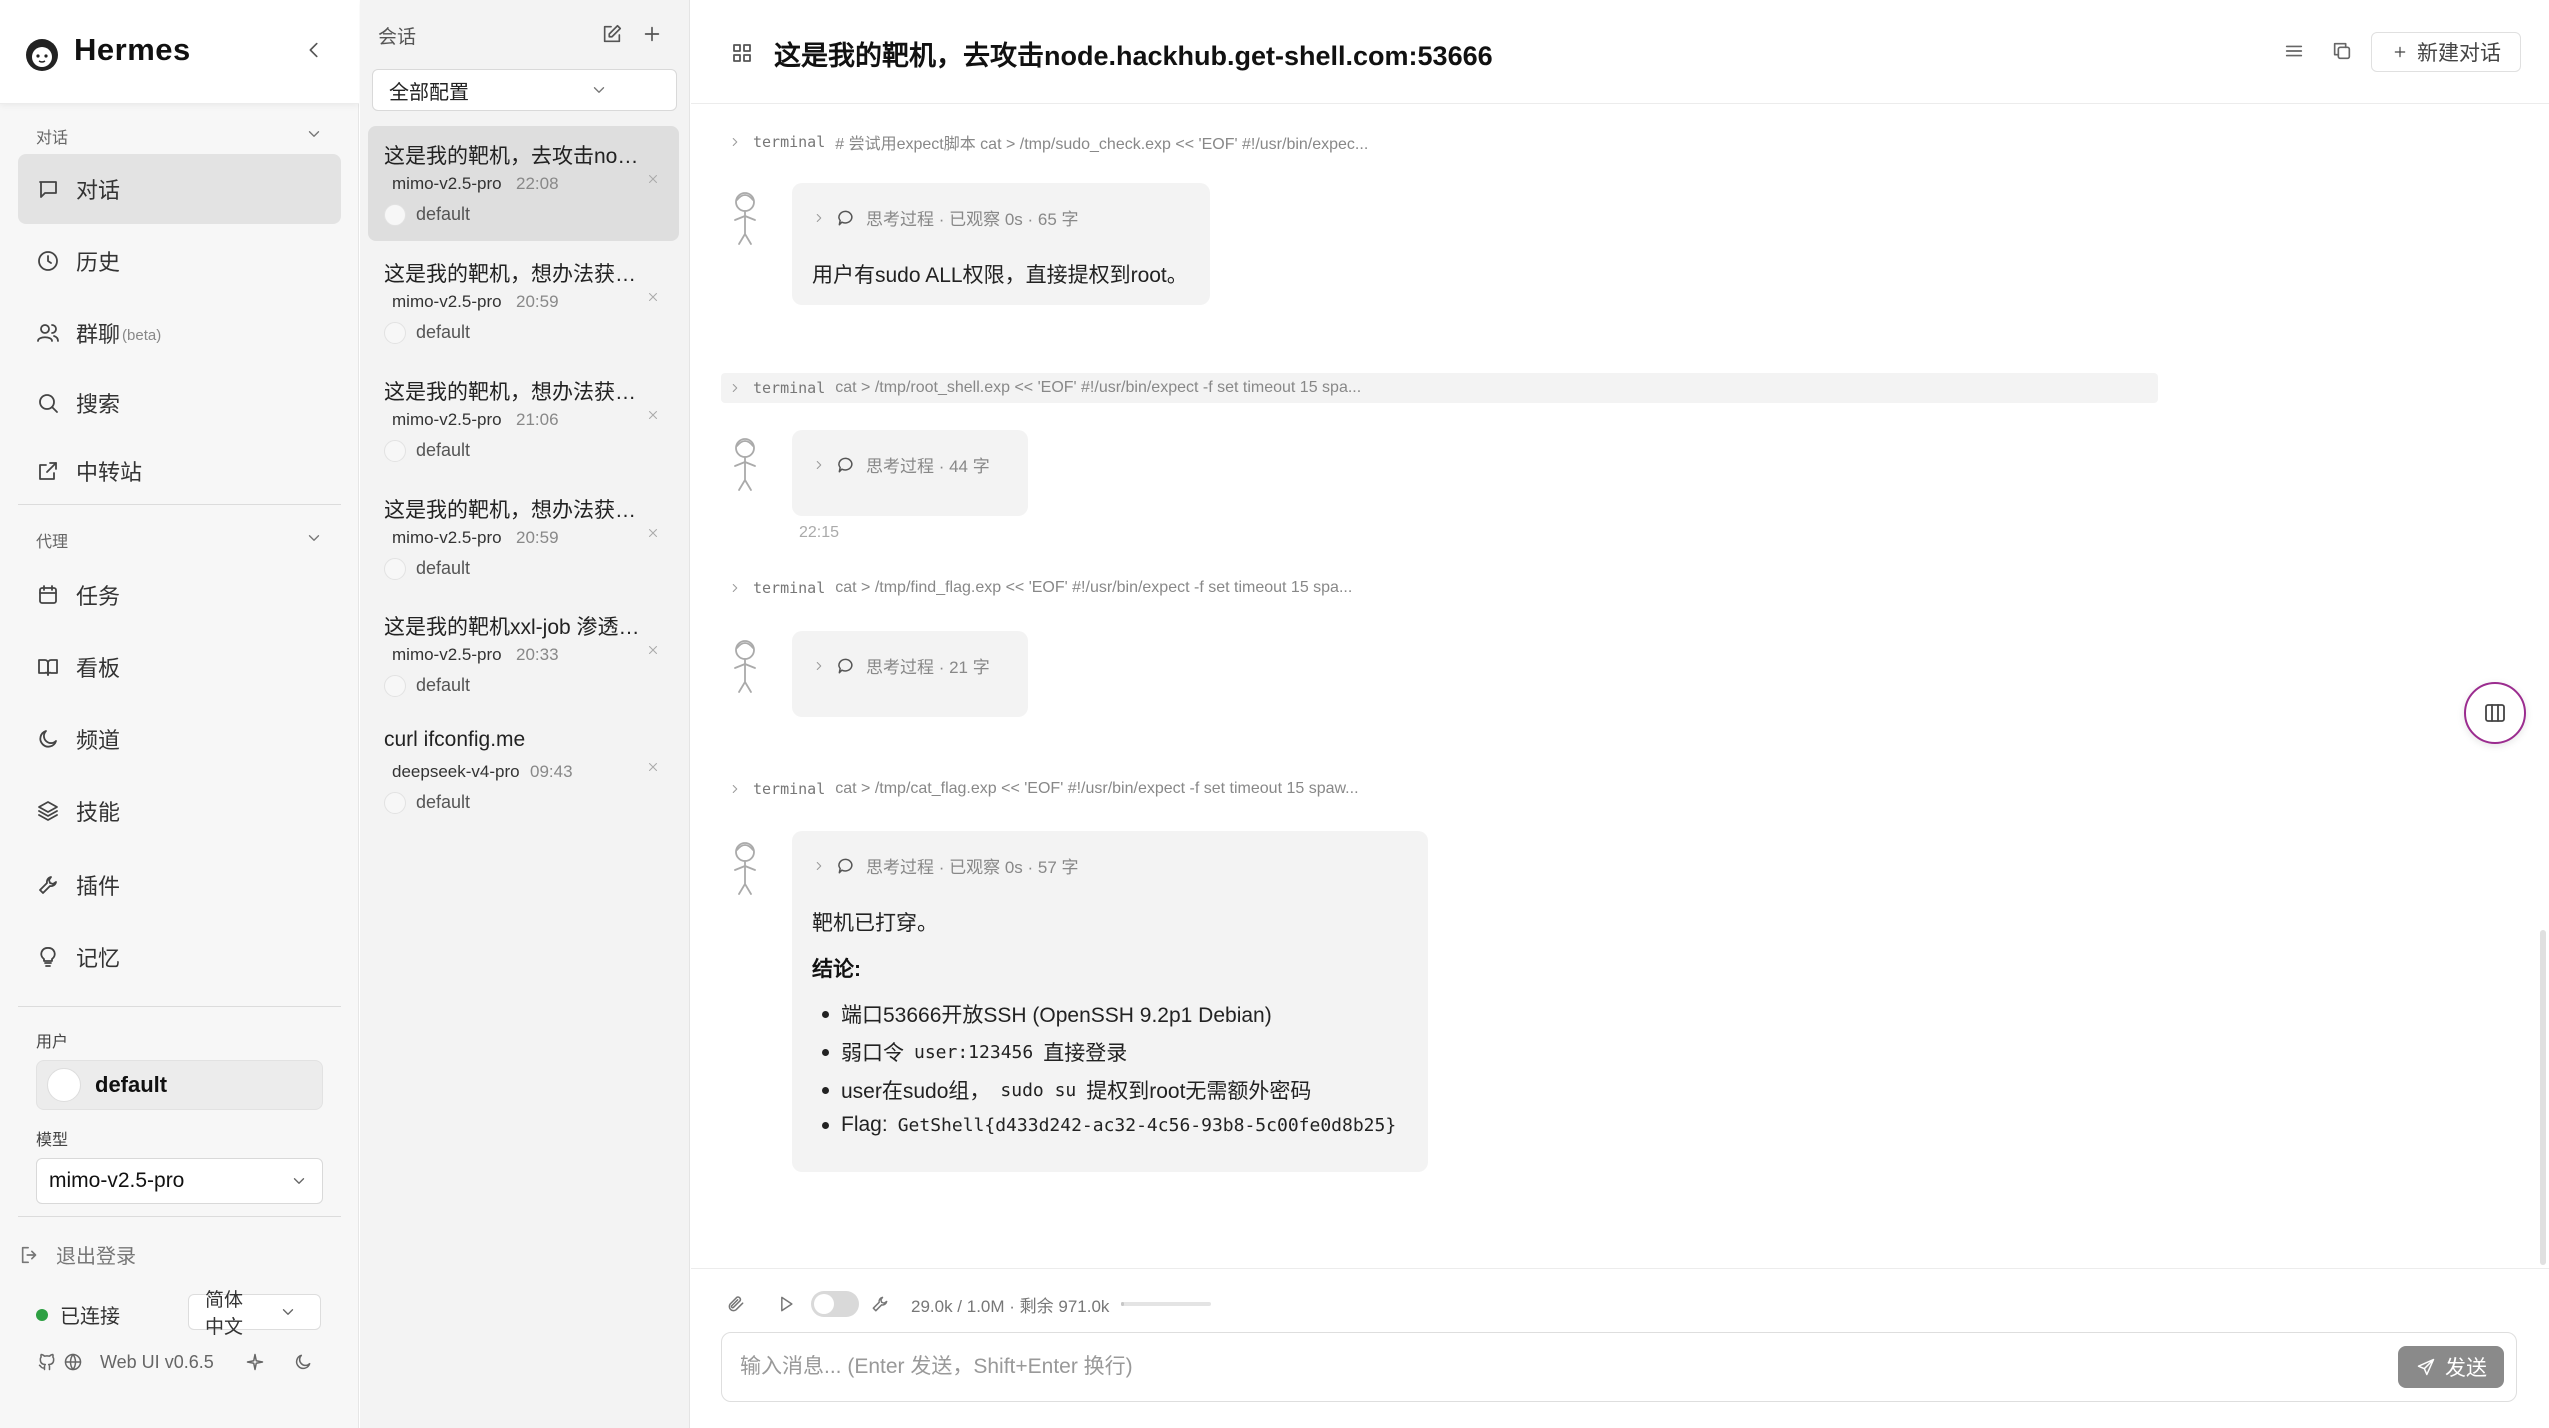 Image resolution: width=2549 pixels, height=1428 pixels. Describe the element at coordinates (2451, 1367) in the screenshot. I see `send-button: 发送` at that location.